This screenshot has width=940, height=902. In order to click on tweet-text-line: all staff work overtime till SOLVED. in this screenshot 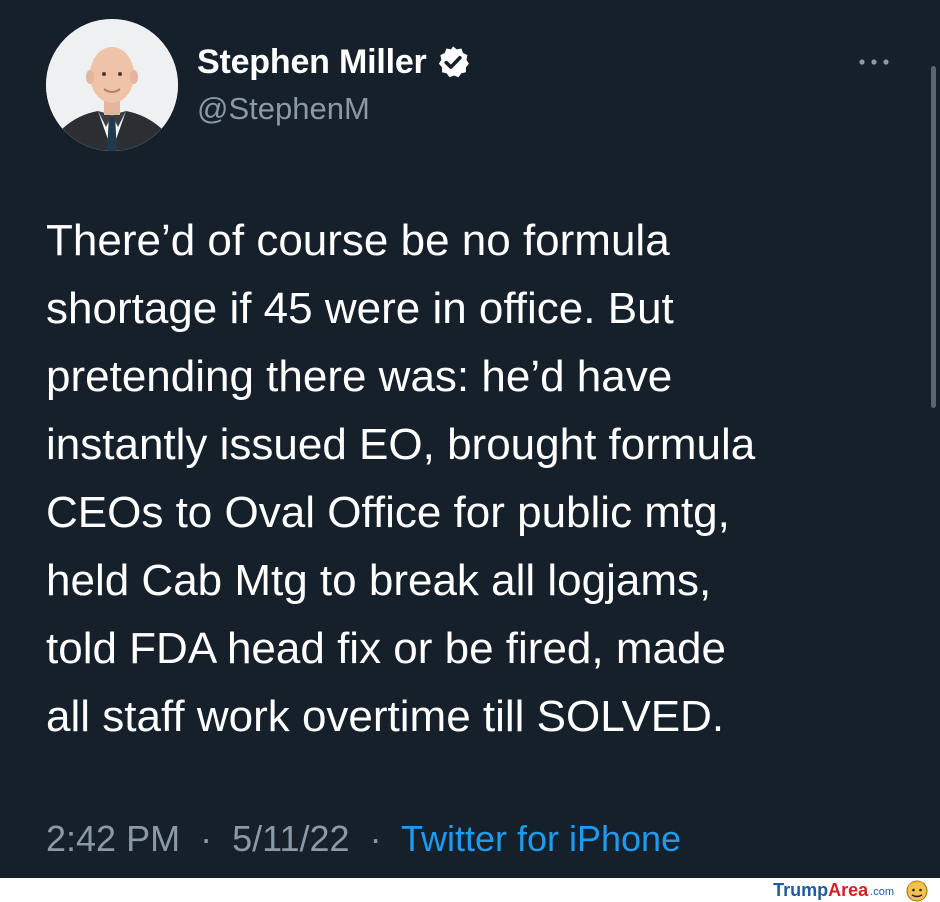, I will do `click(385, 716)`.